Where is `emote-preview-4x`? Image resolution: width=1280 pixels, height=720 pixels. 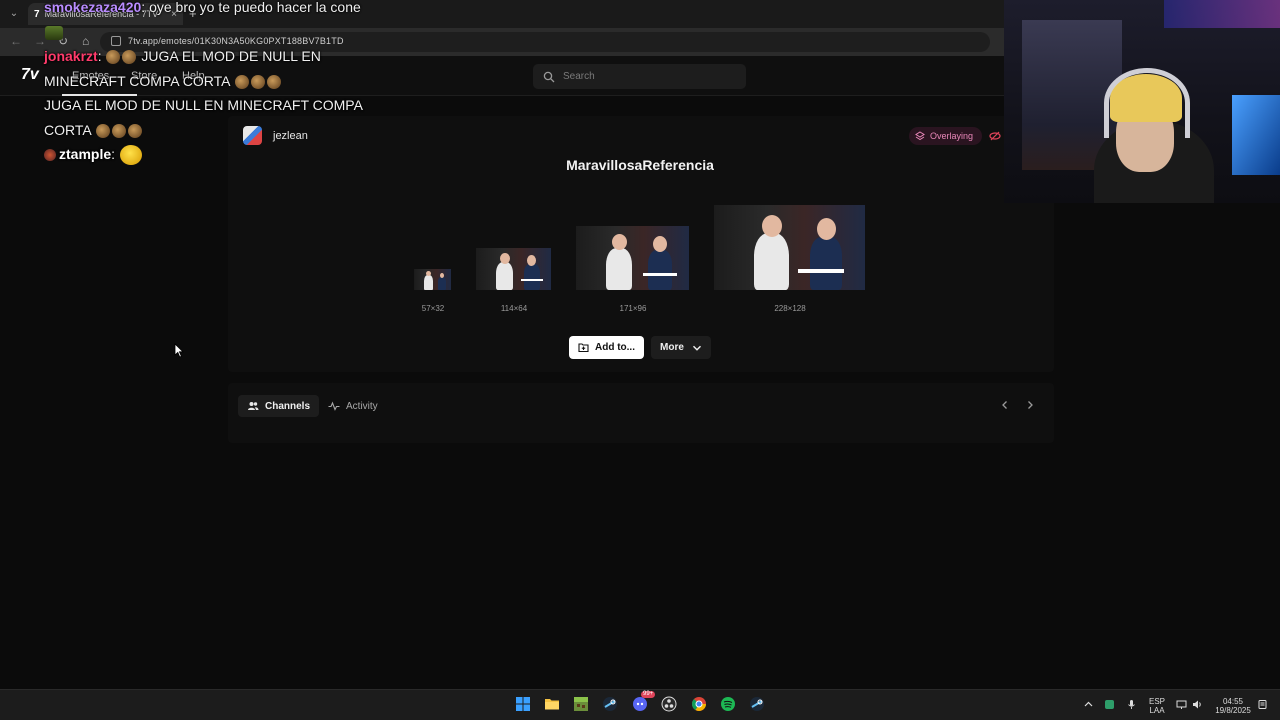 emote-preview-4x is located at coordinates (789, 247).